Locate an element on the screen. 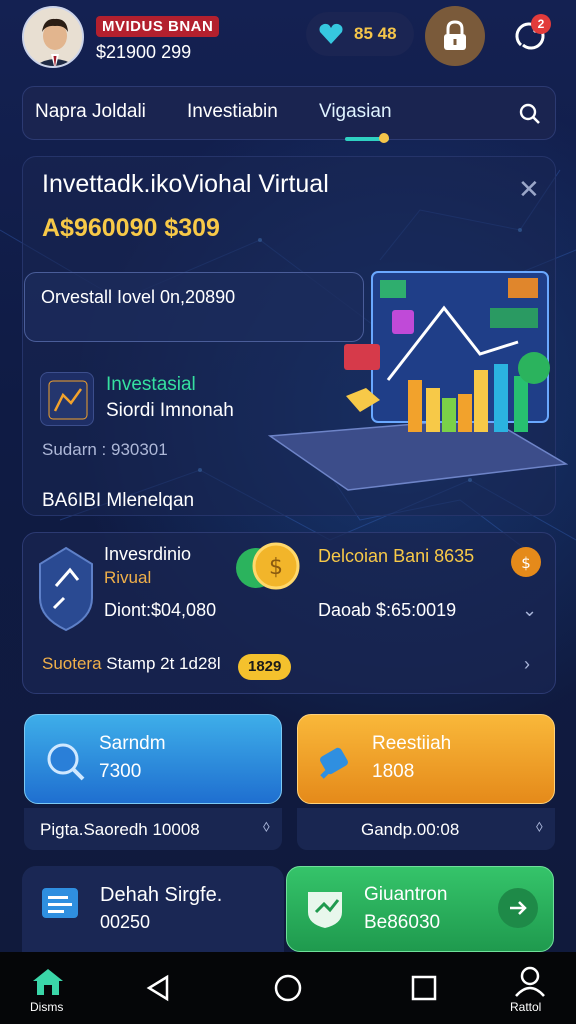 The width and height of the screenshot is (576, 1024). investment-card-right-detail: Daoab $:65:0019 is located at coordinates (387, 610).